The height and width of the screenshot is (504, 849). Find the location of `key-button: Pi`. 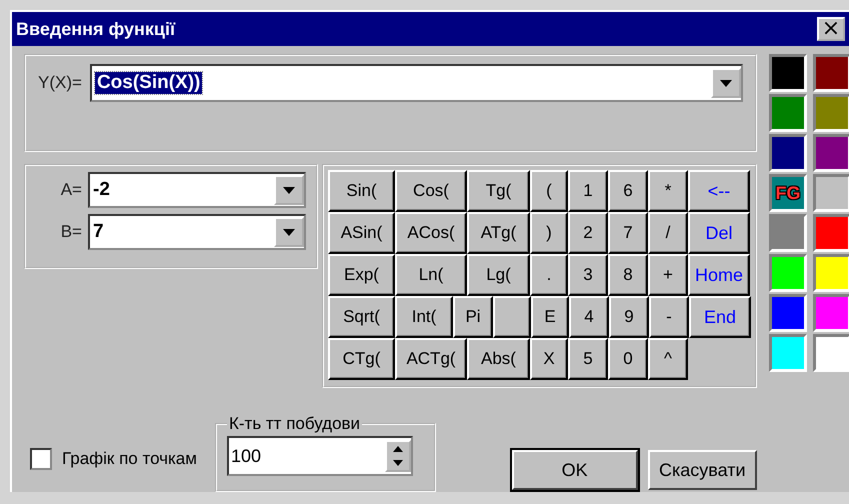

key-button: Pi is located at coordinates (473, 317).